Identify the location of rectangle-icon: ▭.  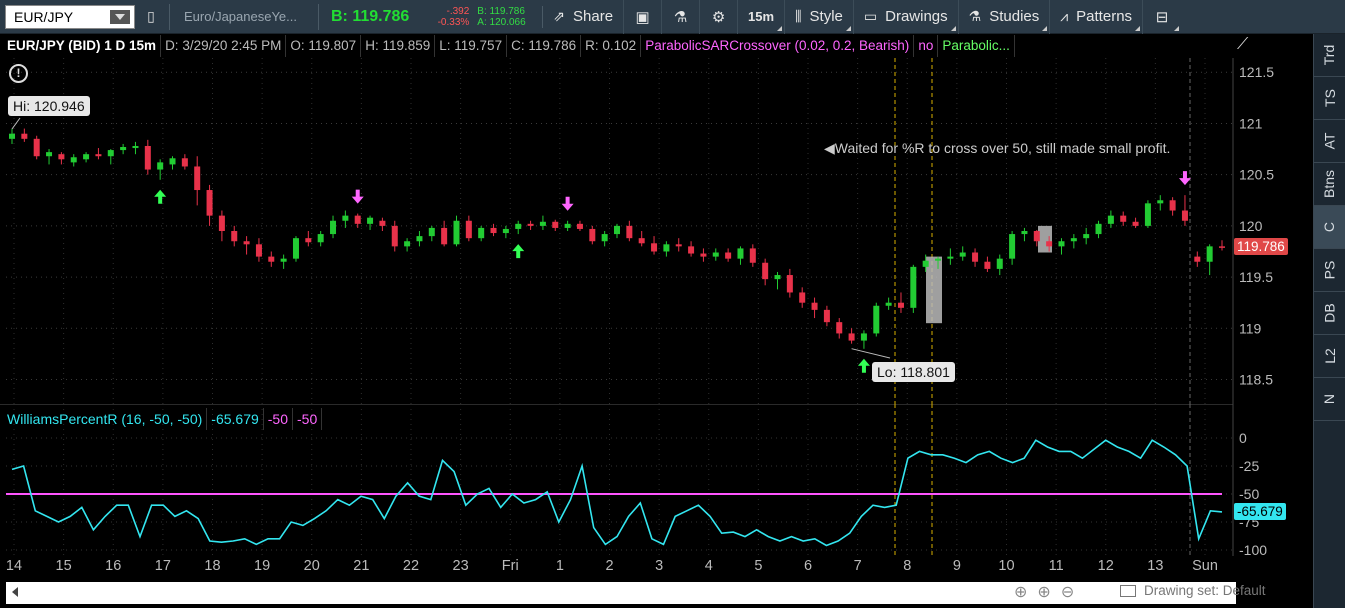
(870, 16).